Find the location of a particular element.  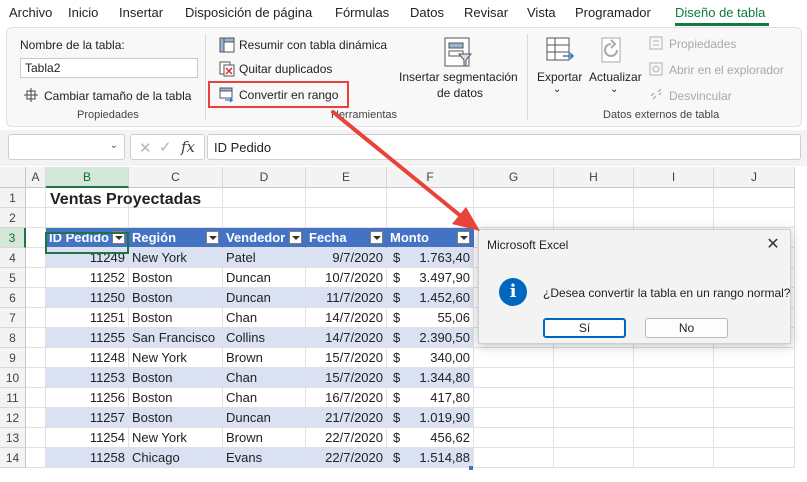

tab-programador: Programador is located at coordinates (613, 12).